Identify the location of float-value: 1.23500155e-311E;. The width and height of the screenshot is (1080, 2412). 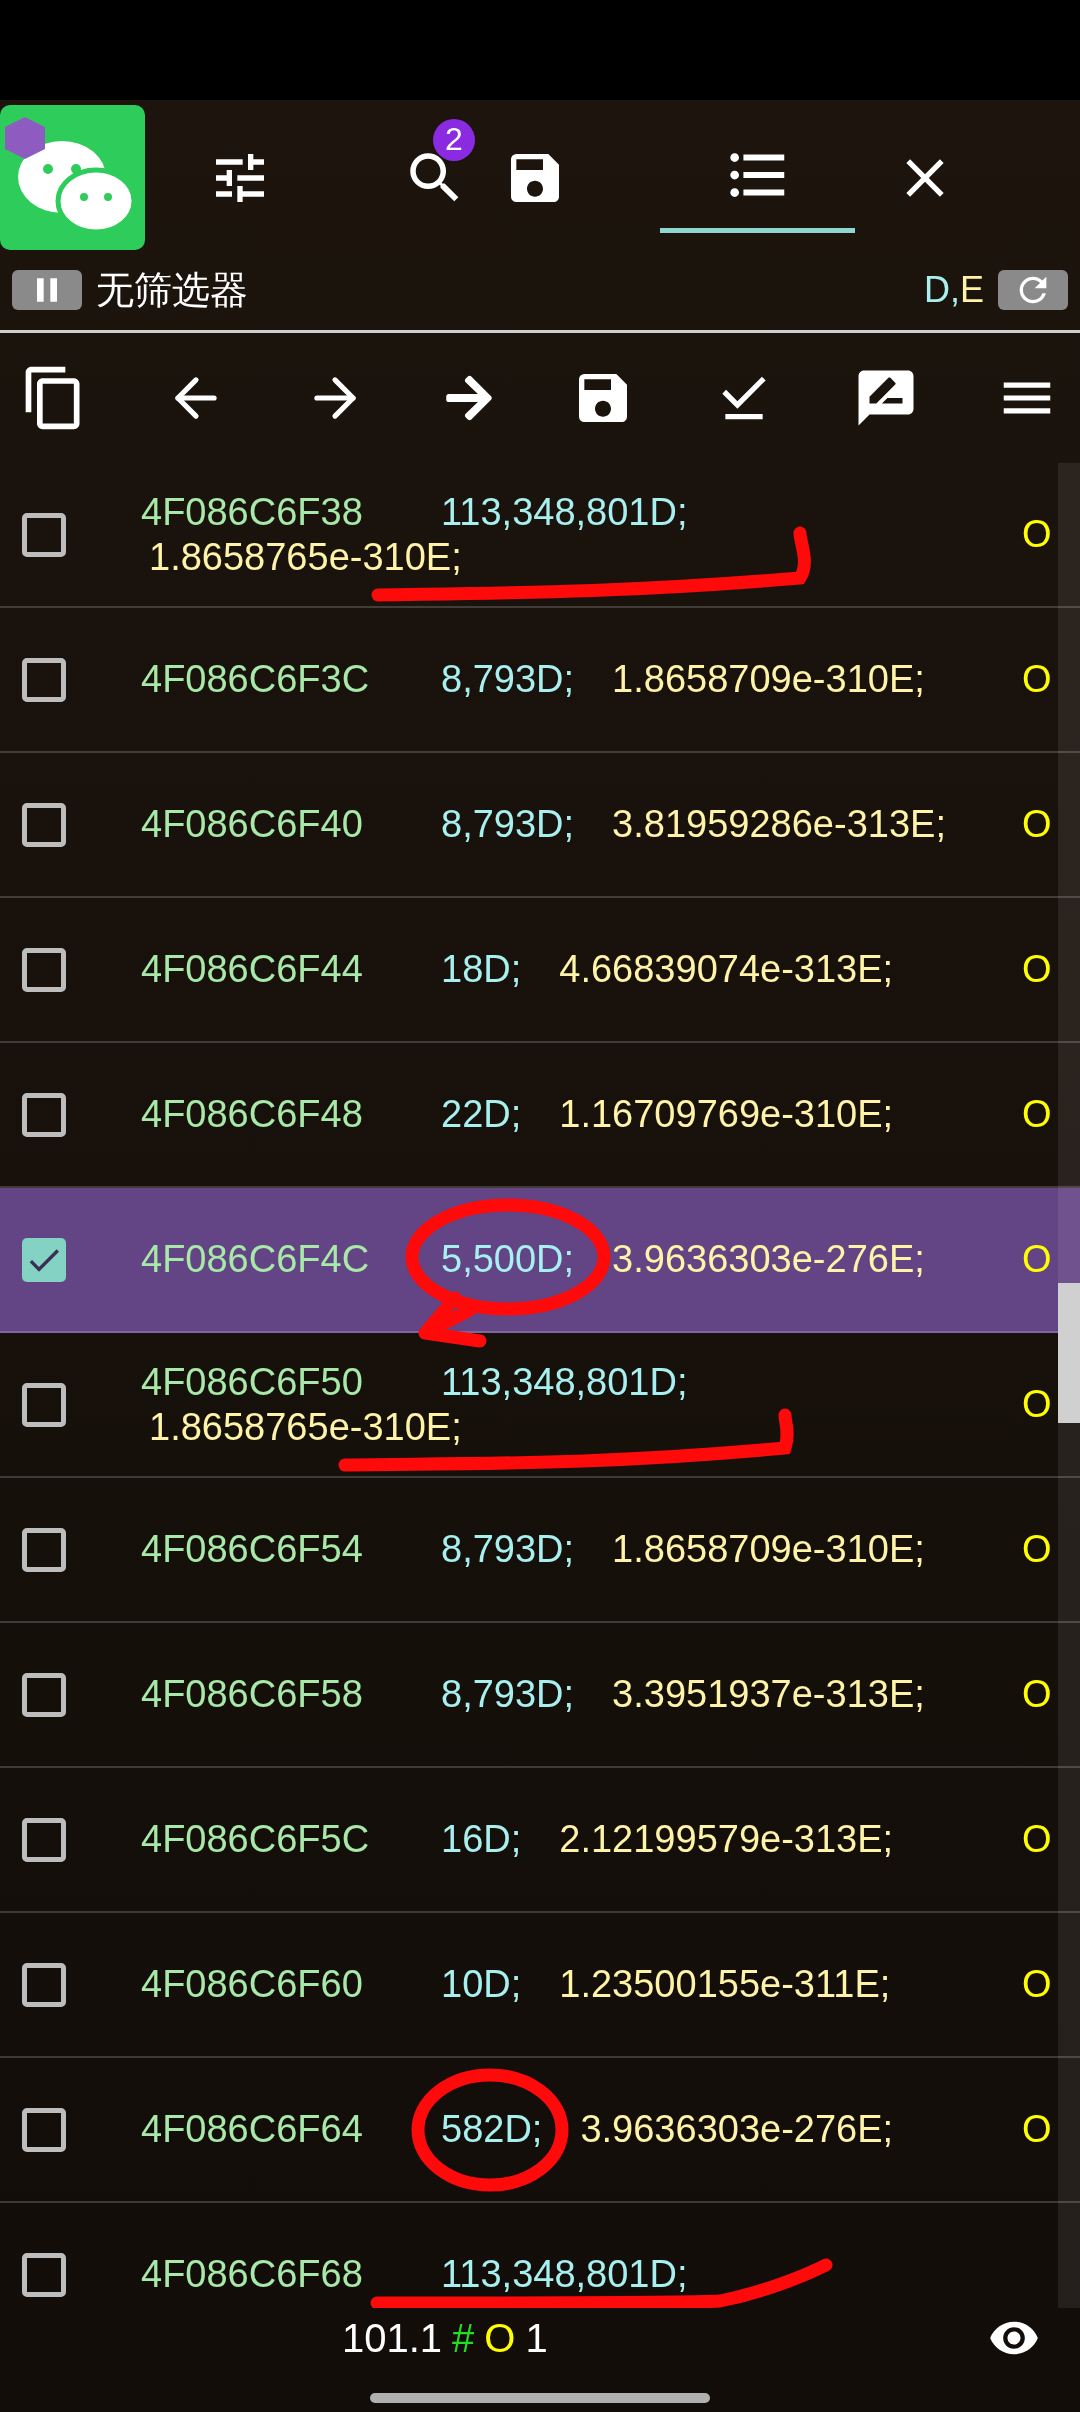
(725, 1984).